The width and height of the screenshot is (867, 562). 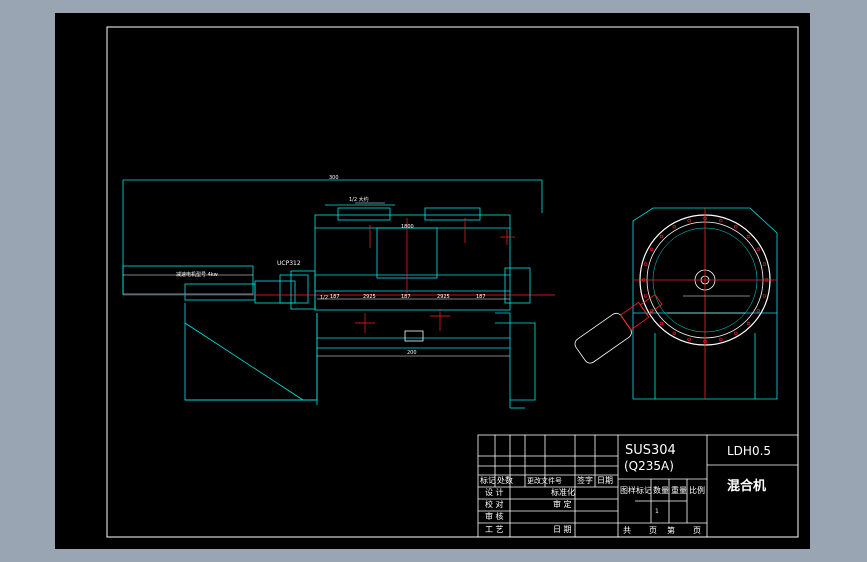 I want to click on role-shenhe: 审 核, so click(x=494, y=516).